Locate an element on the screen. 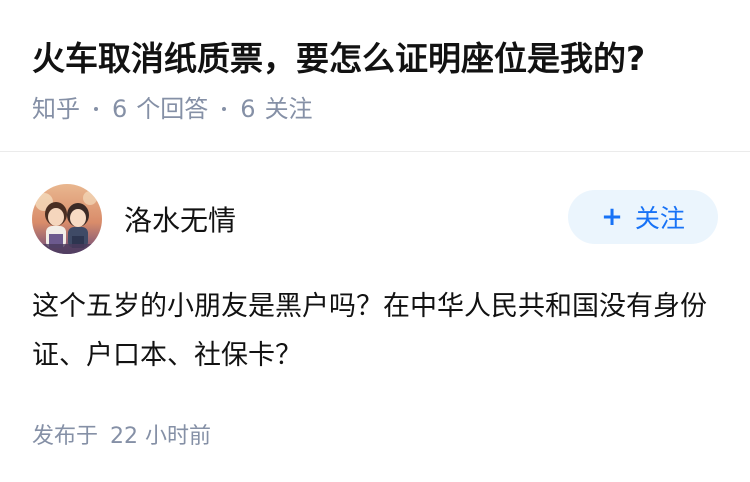 This screenshot has height=482, width=750. followers-count-number: 6 is located at coordinates (248, 109).